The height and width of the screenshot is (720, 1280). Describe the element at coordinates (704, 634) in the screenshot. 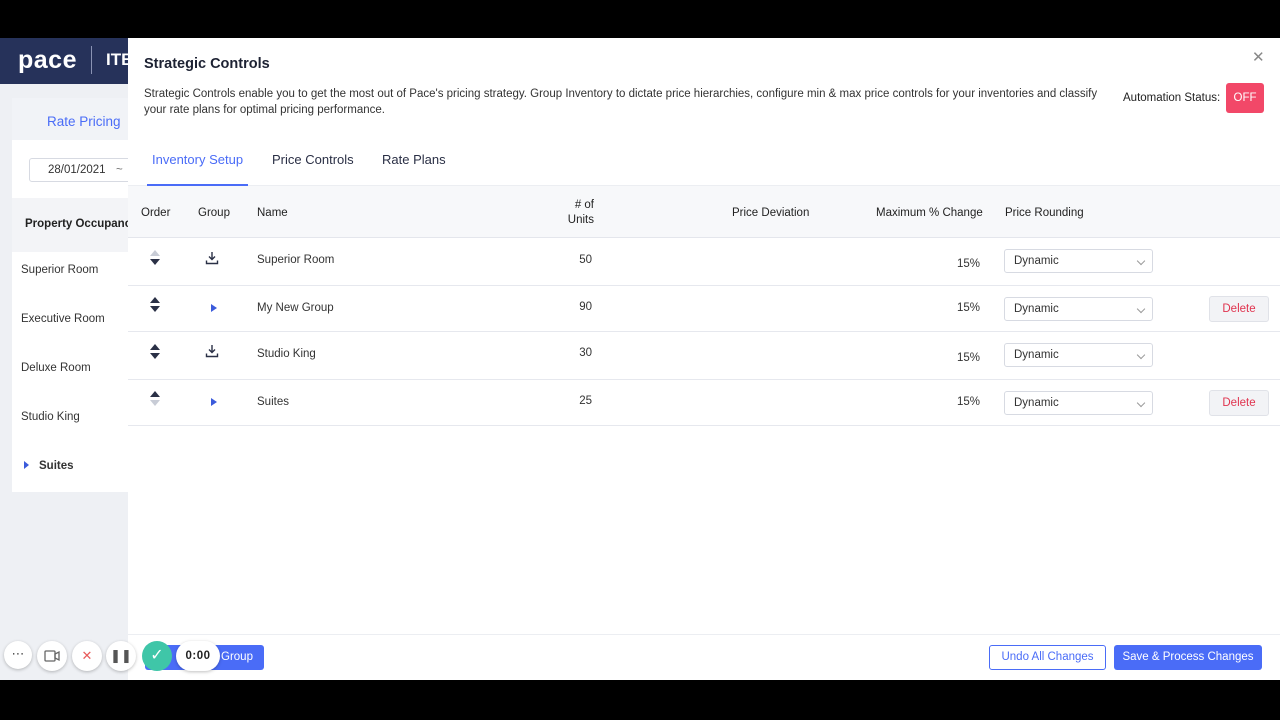

I see `footer-divider` at that location.